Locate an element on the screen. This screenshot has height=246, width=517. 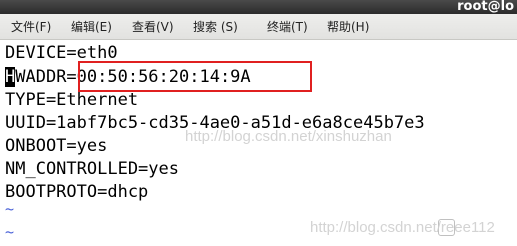
terminal-line-onboot: ONBOOT=yes is located at coordinates (56, 146).